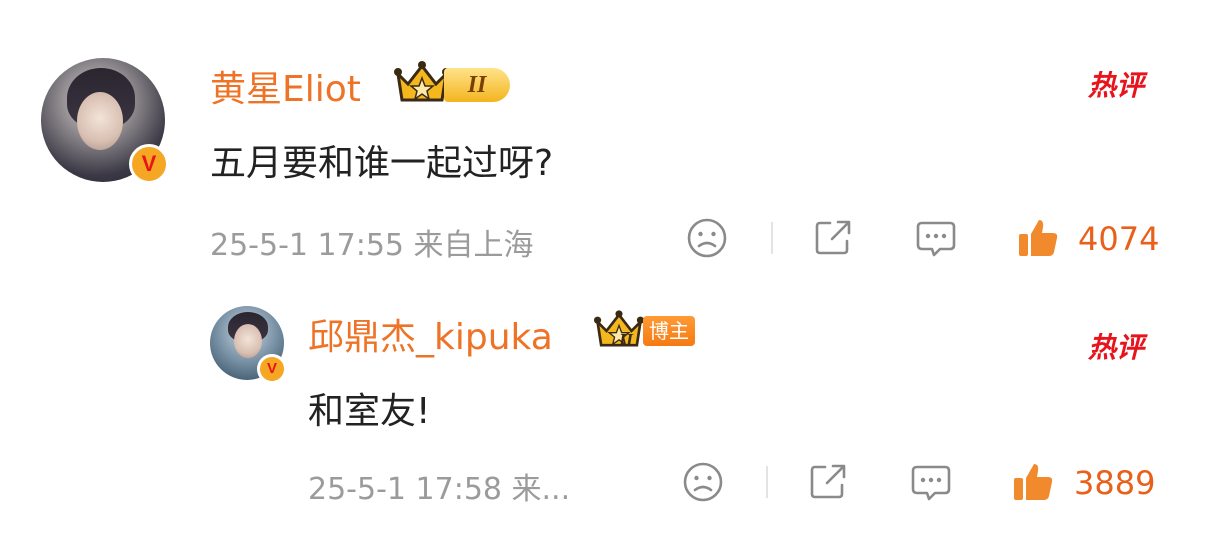 This screenshot has height=534, width=1206. Describe the element at coordinates (422, 83) in the screenshot. I see `crown-icon` at that location.